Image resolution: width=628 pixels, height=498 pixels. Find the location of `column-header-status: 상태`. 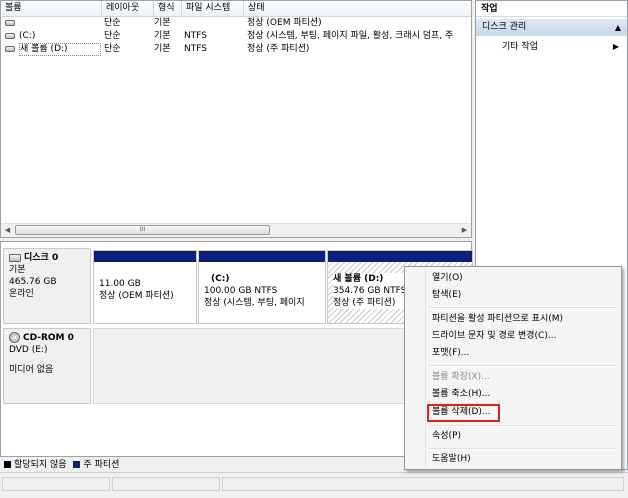

column-header-status: 상태 is located at coordinates (357, 8).